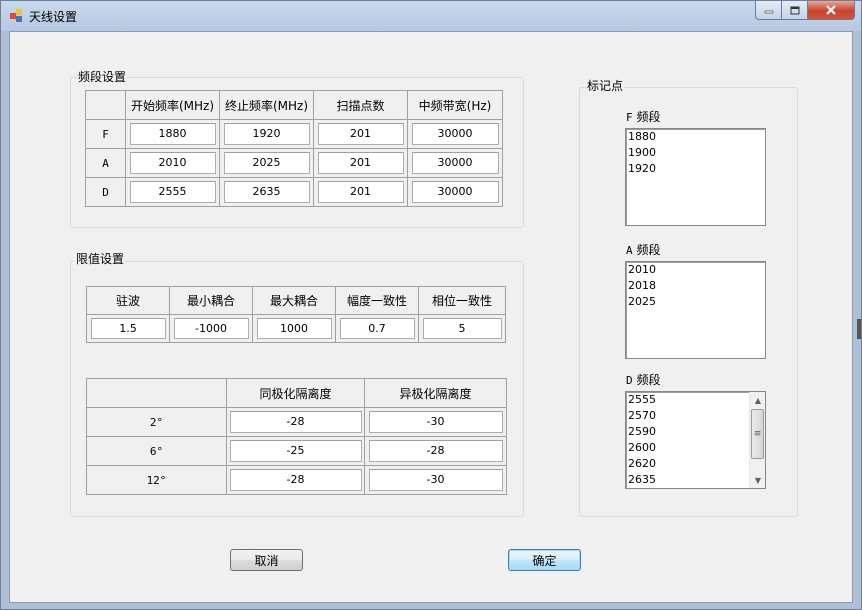 The image size is (862, 610). I want to click on f-band-marker-list: 1880 1900 1920, so click(695, 177).